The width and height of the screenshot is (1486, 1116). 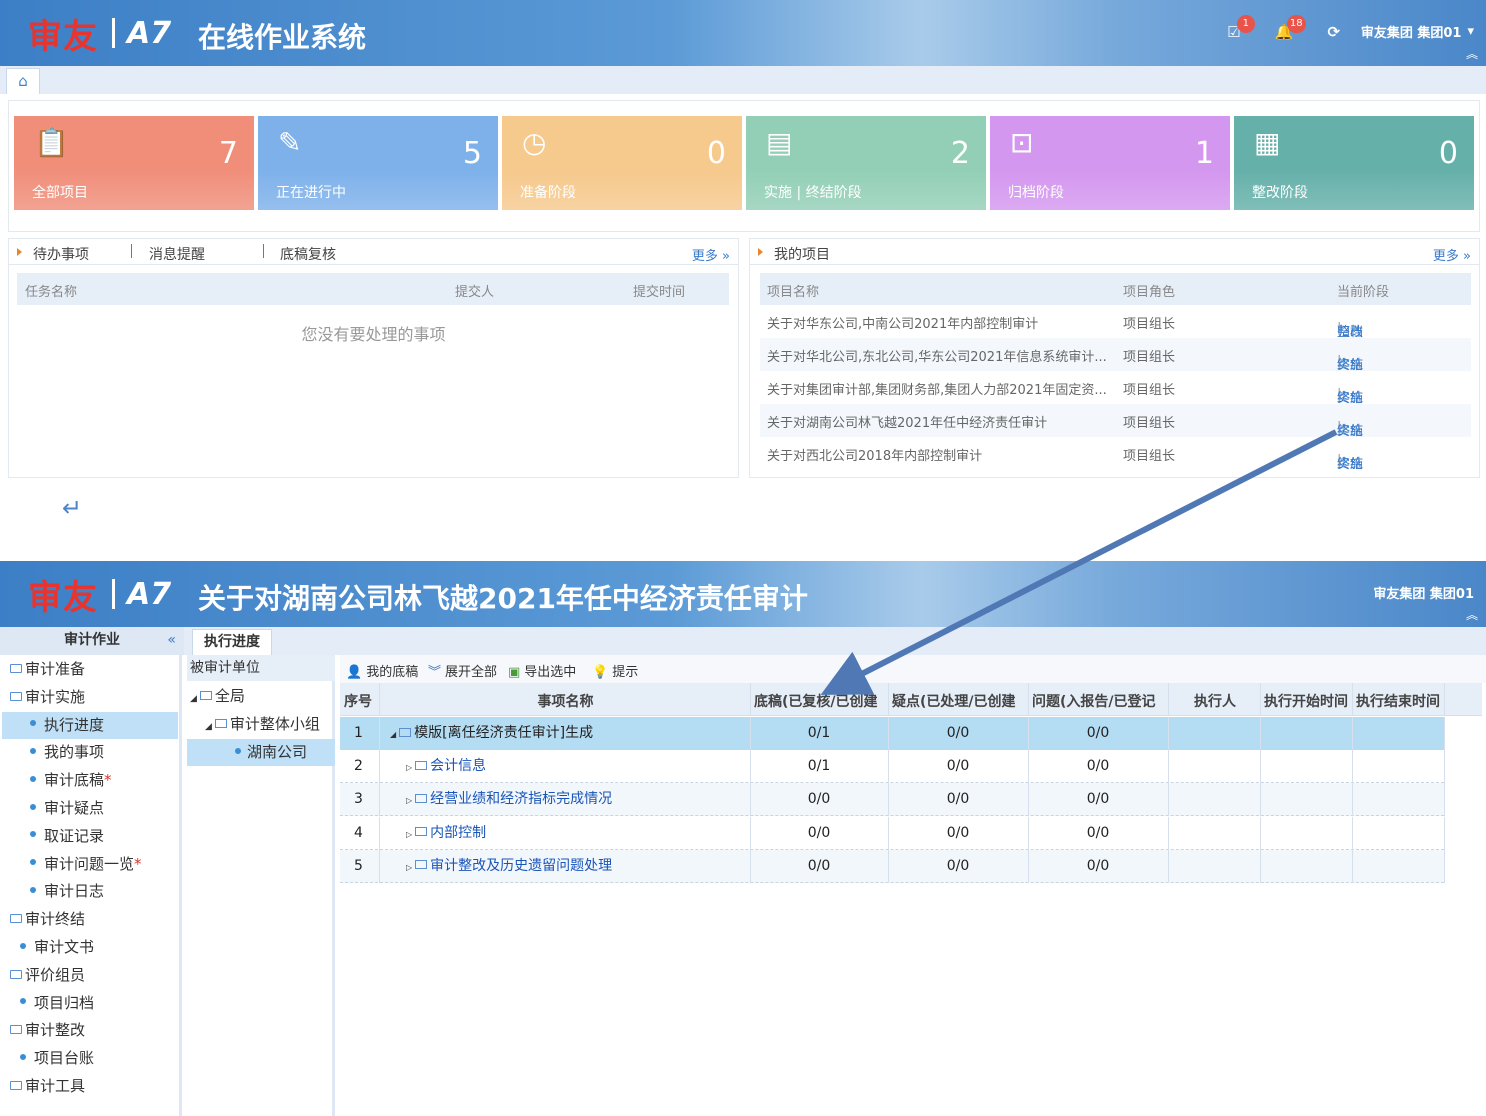 What do you see at coordinates (90, 975) in the screenshot?
I see `sidebar-item-11: 评价组员` at bounding box center [90, 975].